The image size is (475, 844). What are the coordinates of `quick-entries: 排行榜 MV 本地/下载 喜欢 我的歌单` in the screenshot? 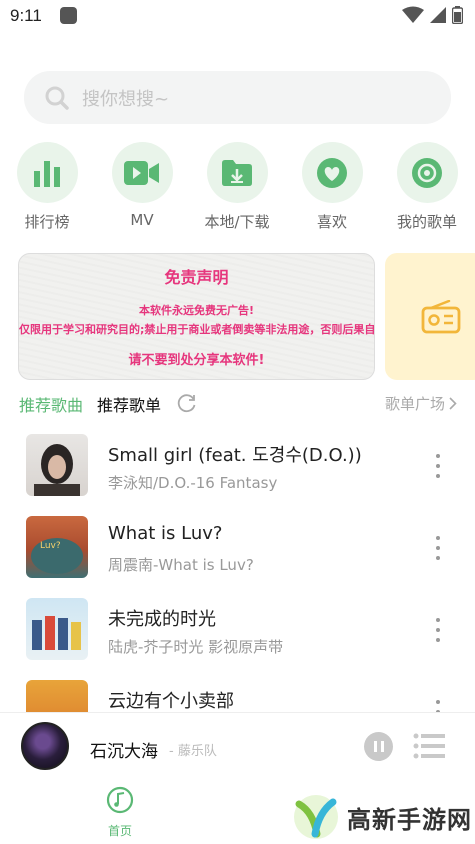 It's located at (237, 187).